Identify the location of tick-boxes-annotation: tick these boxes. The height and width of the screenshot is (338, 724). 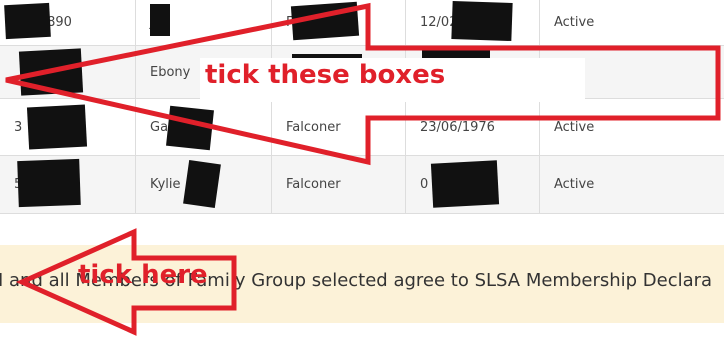
(325, 75).